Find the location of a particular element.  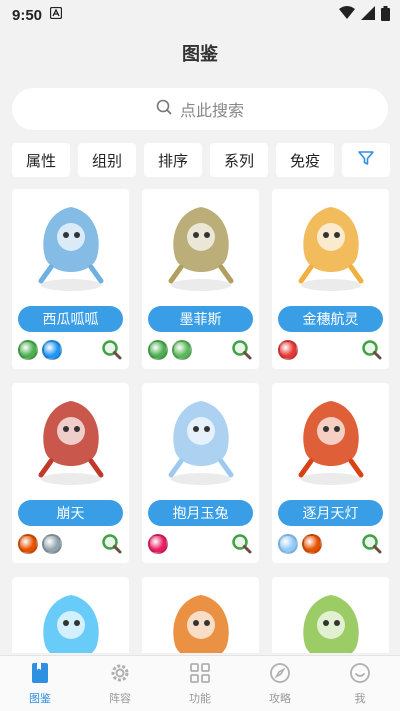

filter-row: 属性 组别 排序 系列 免疫 is located at coordinates (201, 160).